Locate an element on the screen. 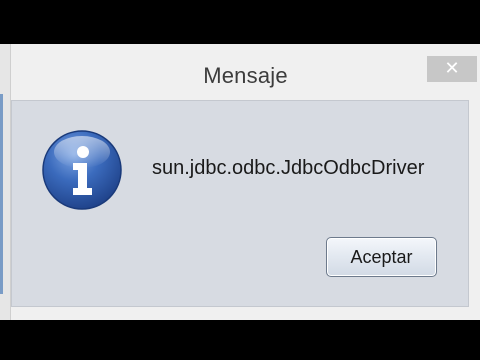 This screenshot has height=360, width=480. dialog-message: sun.jdbc.odbc.JdbcOdbcDriver is located at coordinates (288, 168).